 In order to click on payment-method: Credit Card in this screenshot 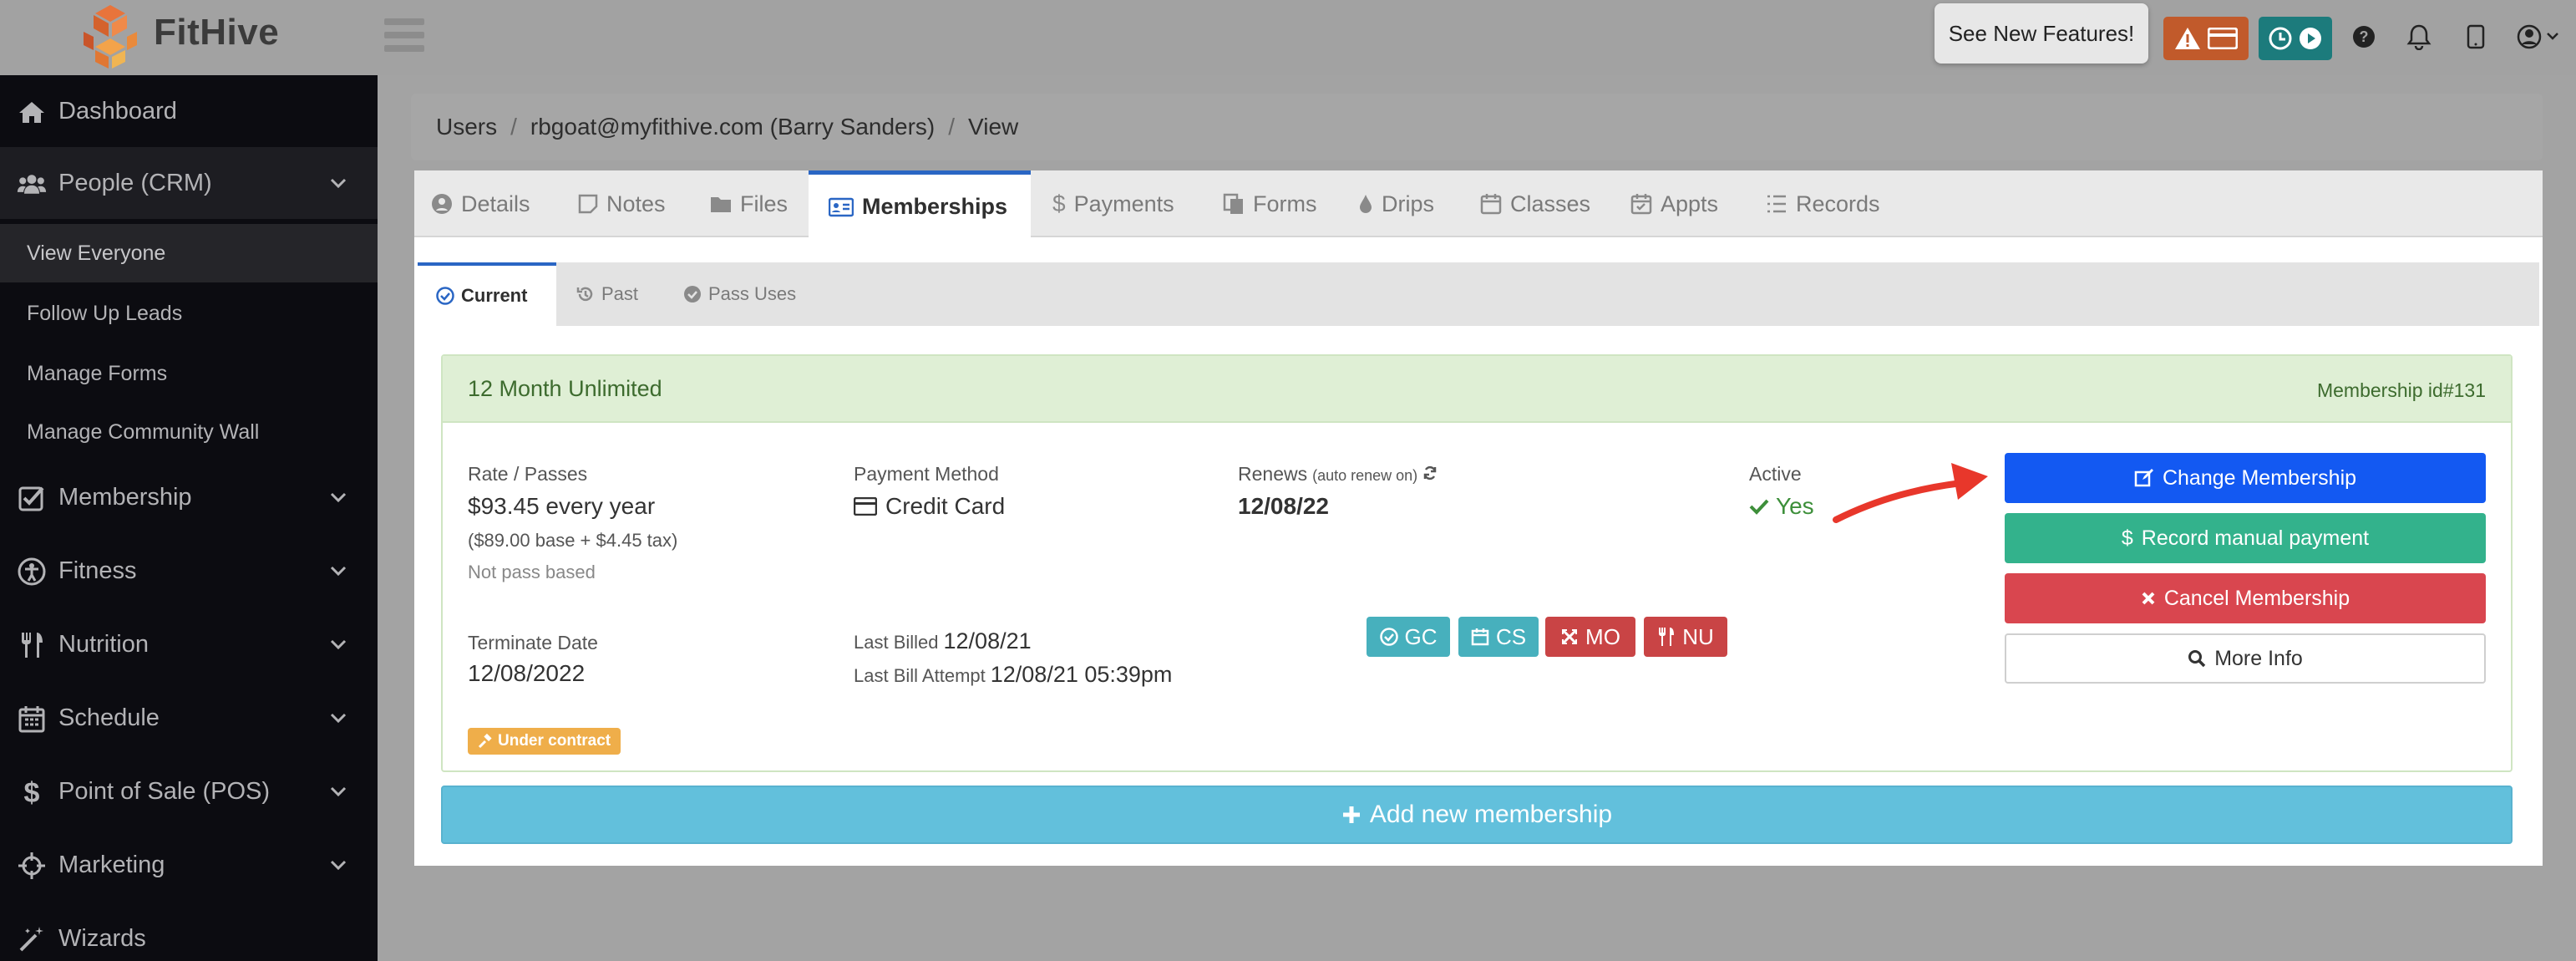, I will do `click(929, 506)`.